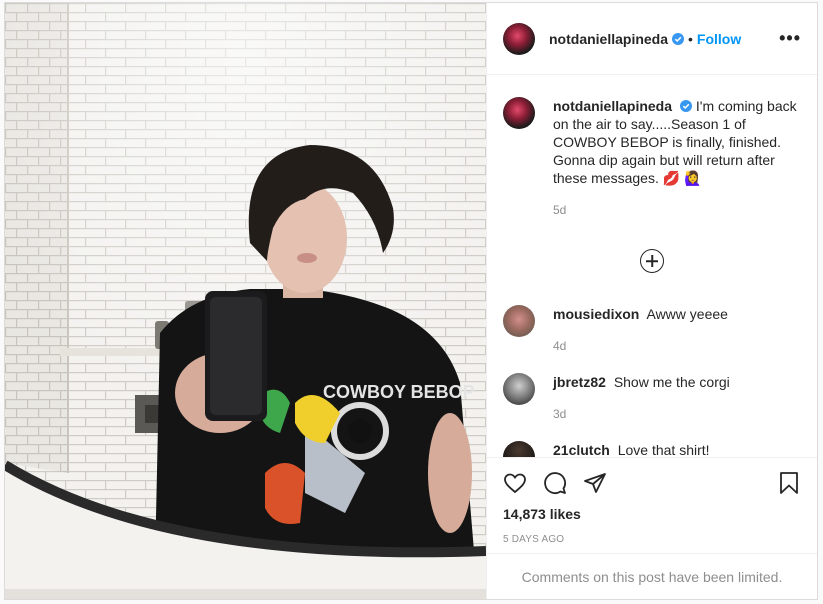 This screenshot has width=823, height=604. I want to click on load-more-comments, so click(652, 261).